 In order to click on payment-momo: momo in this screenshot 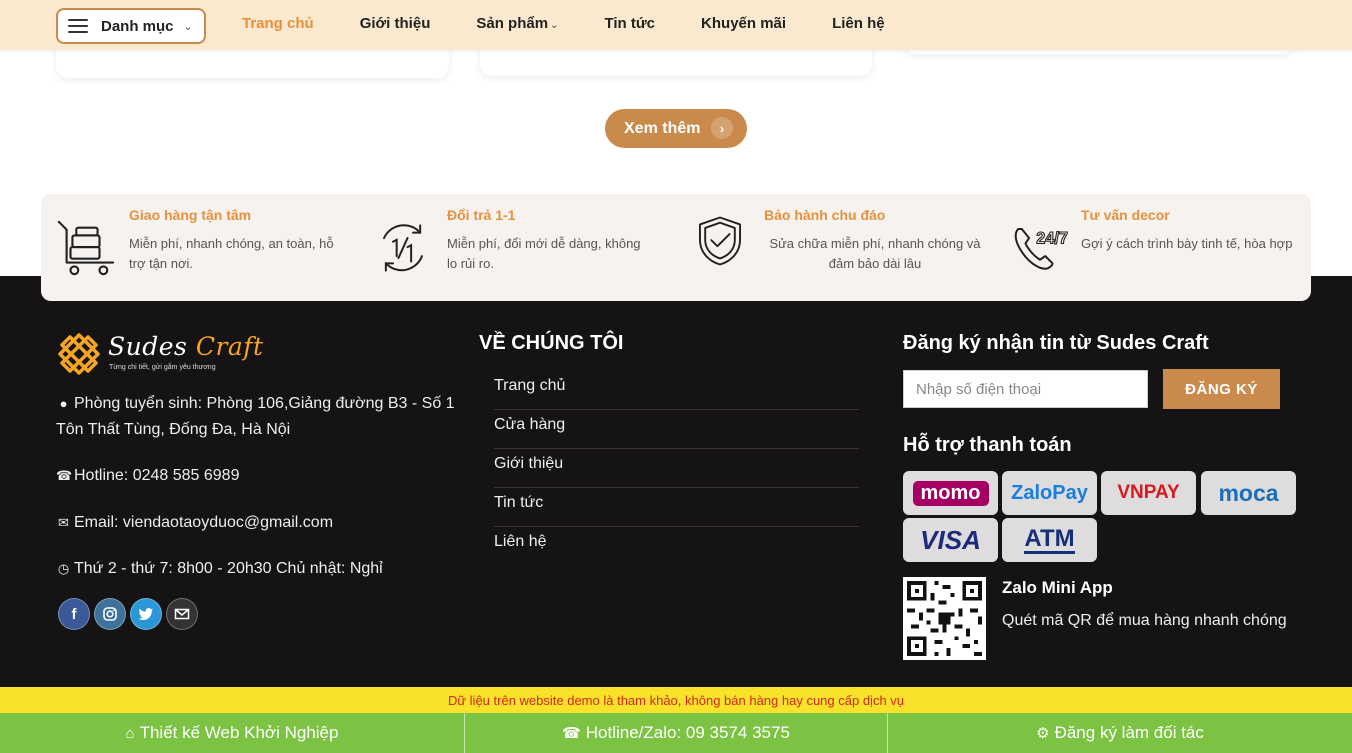, I will do `click(950, 493)`.